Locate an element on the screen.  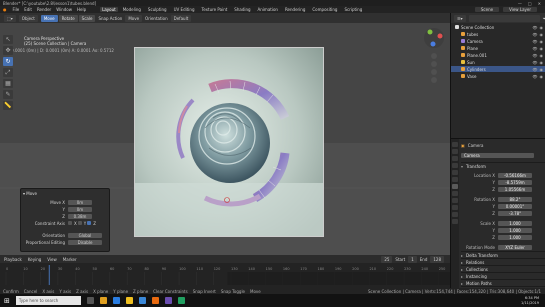
minimize-icon: — is located at coordinates (520, 3).